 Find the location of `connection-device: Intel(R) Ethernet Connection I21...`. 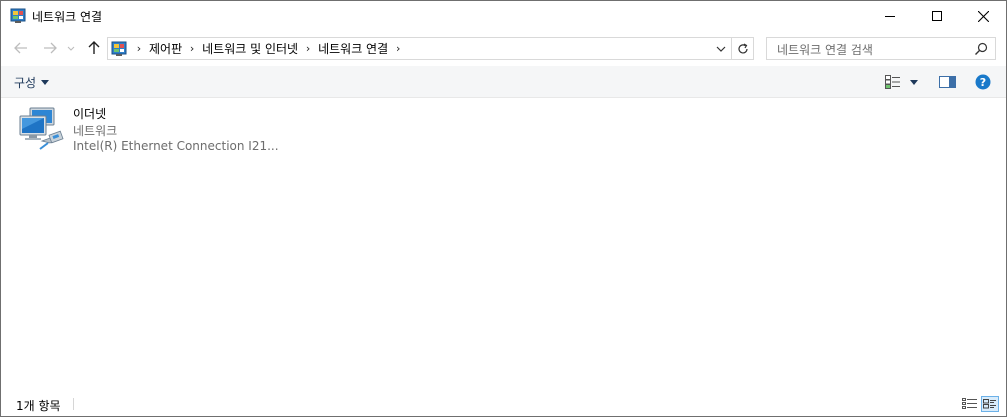

connection-device: Intel(R) Ethernet Connection I21... is located at coordinates (176, 146).